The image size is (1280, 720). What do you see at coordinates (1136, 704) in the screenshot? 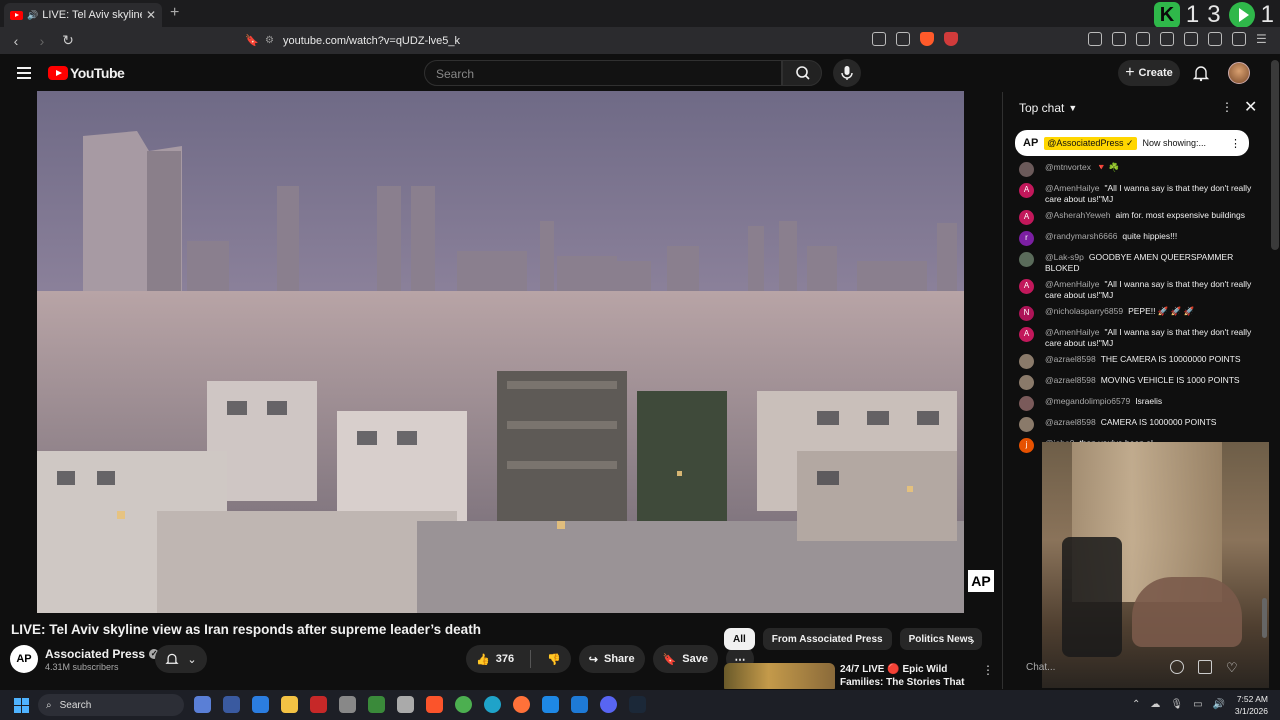
I see `chevron-up-icon: ⌃` at bounding box center [1136, 704].